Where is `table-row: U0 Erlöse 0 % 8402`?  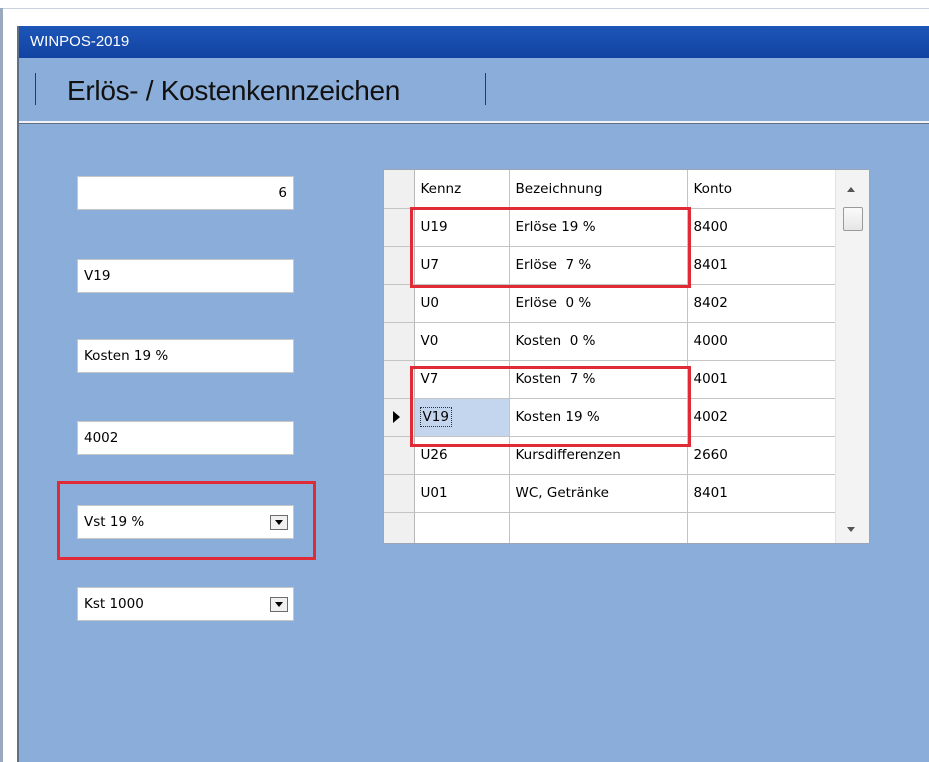
table-row: U0 Erlöse 0 % 8402 is located at coordinates (610, 303).